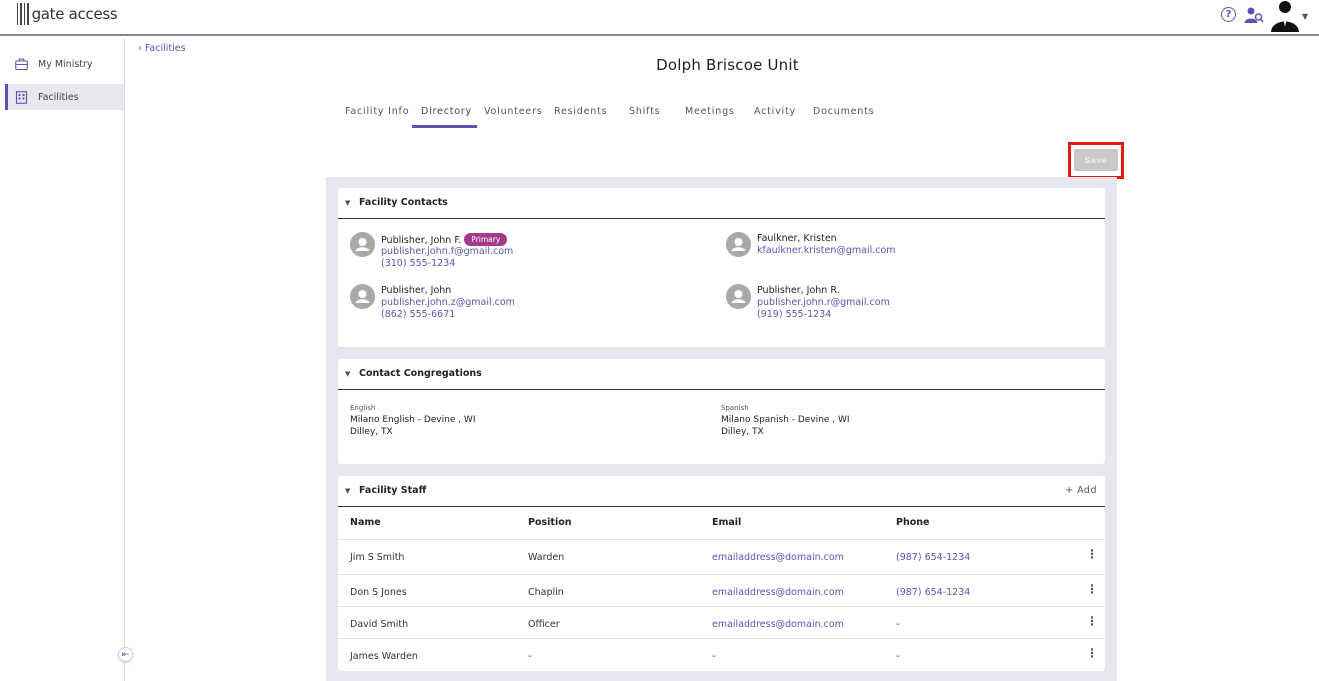 The height and width of the screenshot is (681, 1319). What do you see at coordinates (727, 65) in the screenshot?
I see `page-title: Dolph Briscoe Unit` at bounding box center [727, 65].